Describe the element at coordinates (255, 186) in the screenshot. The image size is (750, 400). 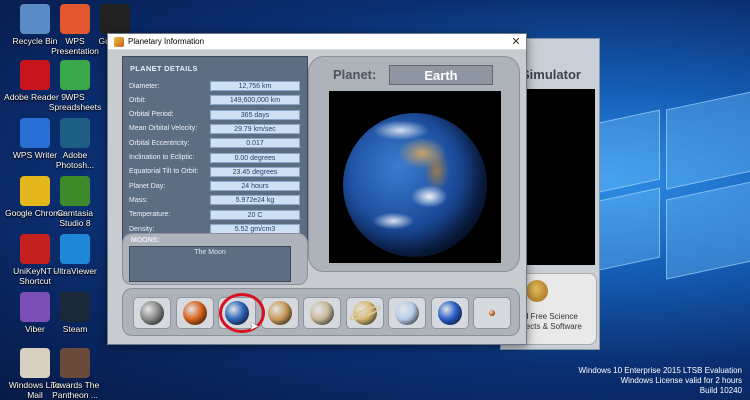
I see `detail-value: 24 hours` at that location.